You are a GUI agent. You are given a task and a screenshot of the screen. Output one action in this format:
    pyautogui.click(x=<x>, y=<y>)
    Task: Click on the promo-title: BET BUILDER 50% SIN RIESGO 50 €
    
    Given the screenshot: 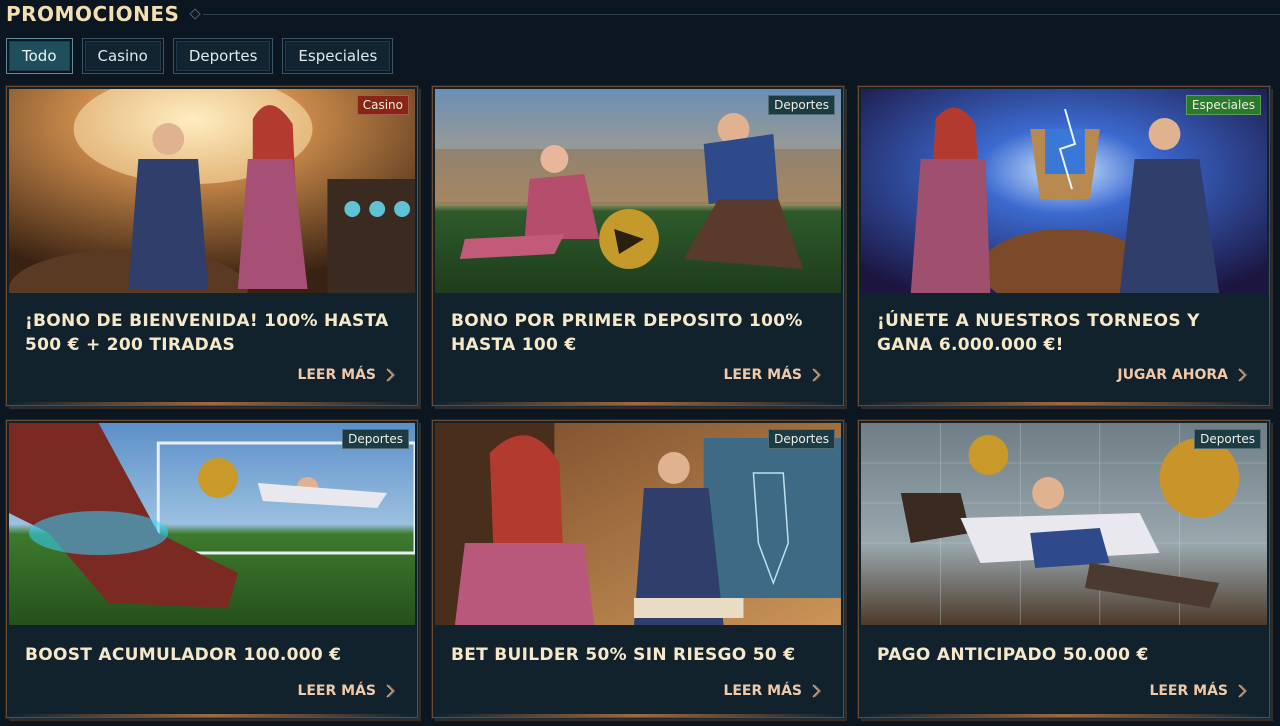 What is the action you would take?
    pyautogui.click(x=623, y=655)
    